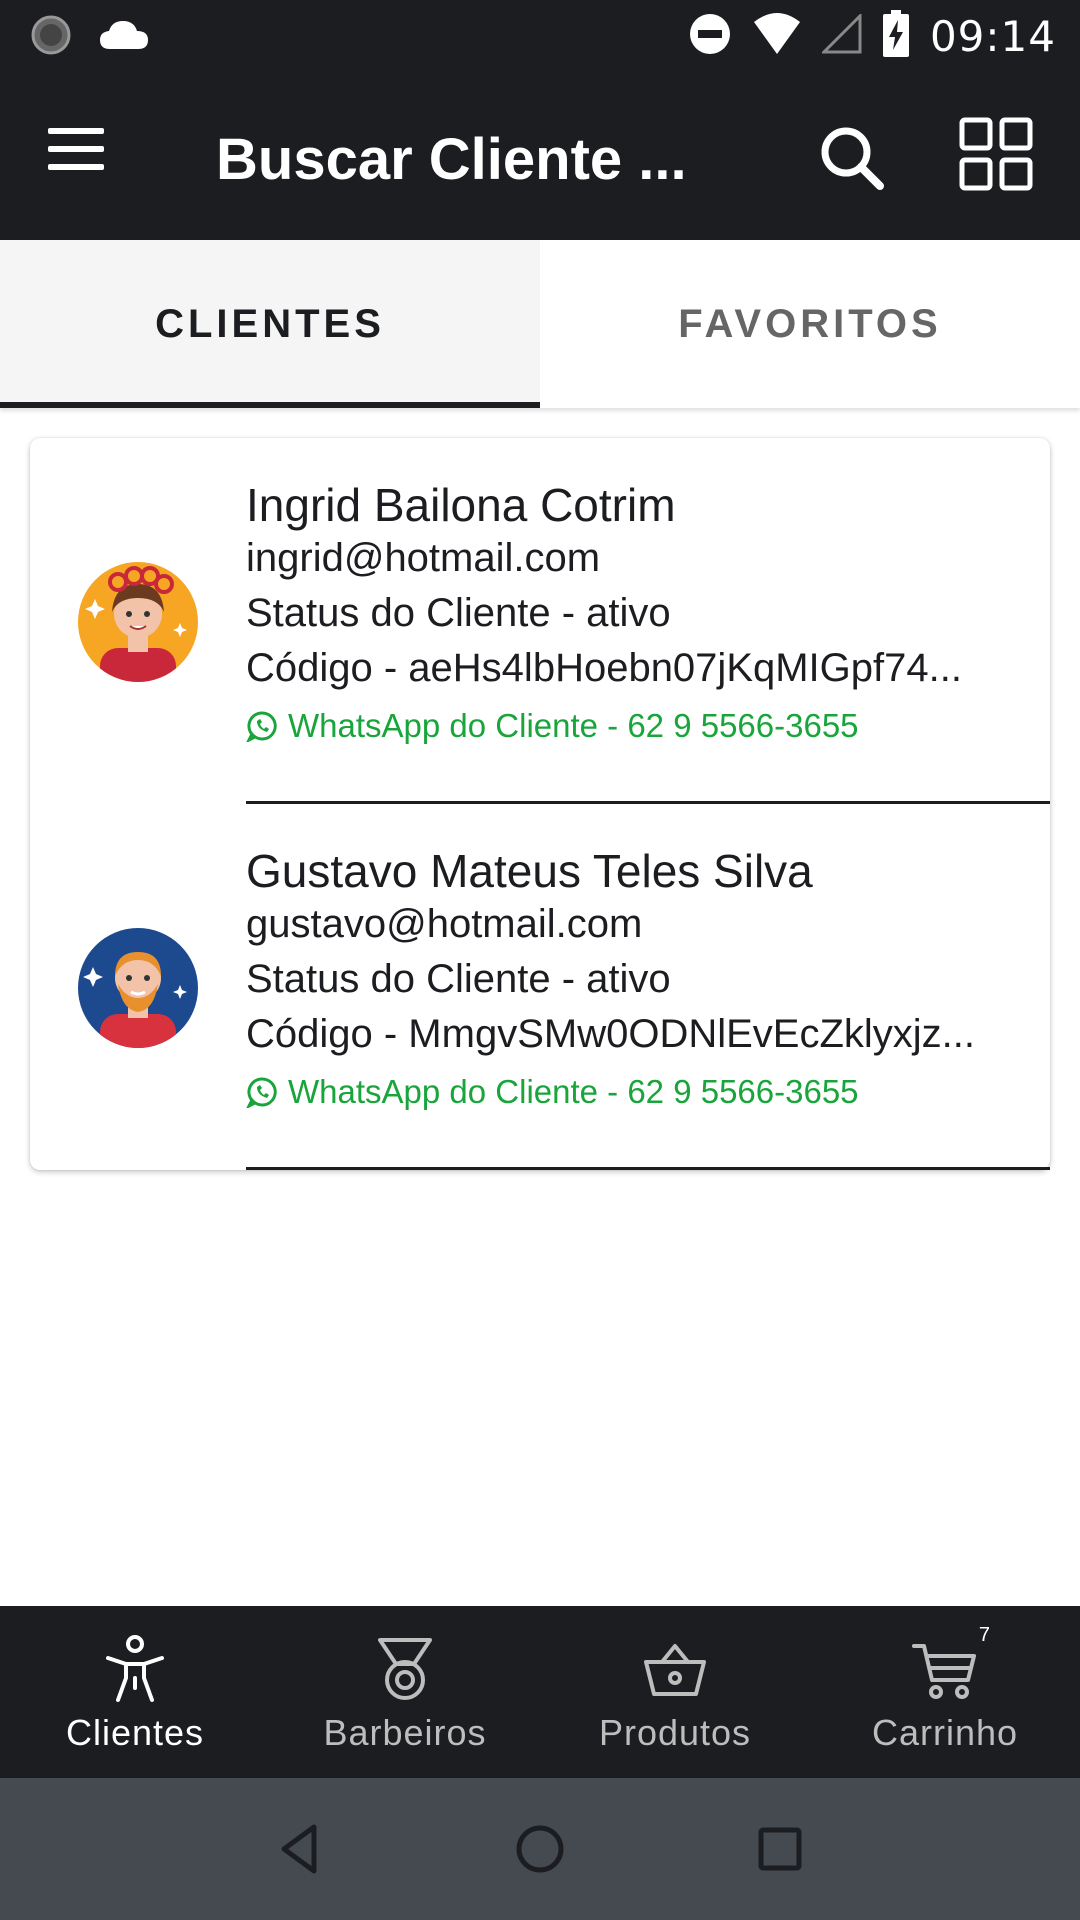 This screenshot has height=1920, width=1080. Describe the element at coordinates (810, 324) in the screenshot. I see `tab-favoritos: FAVORITOS` at that location.